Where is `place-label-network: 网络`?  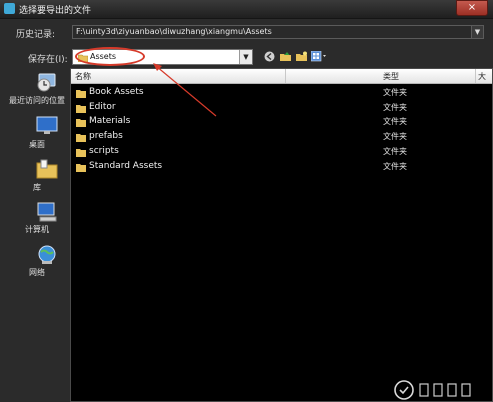 place-label-network: 网络 is located at coordinates (37, 272).